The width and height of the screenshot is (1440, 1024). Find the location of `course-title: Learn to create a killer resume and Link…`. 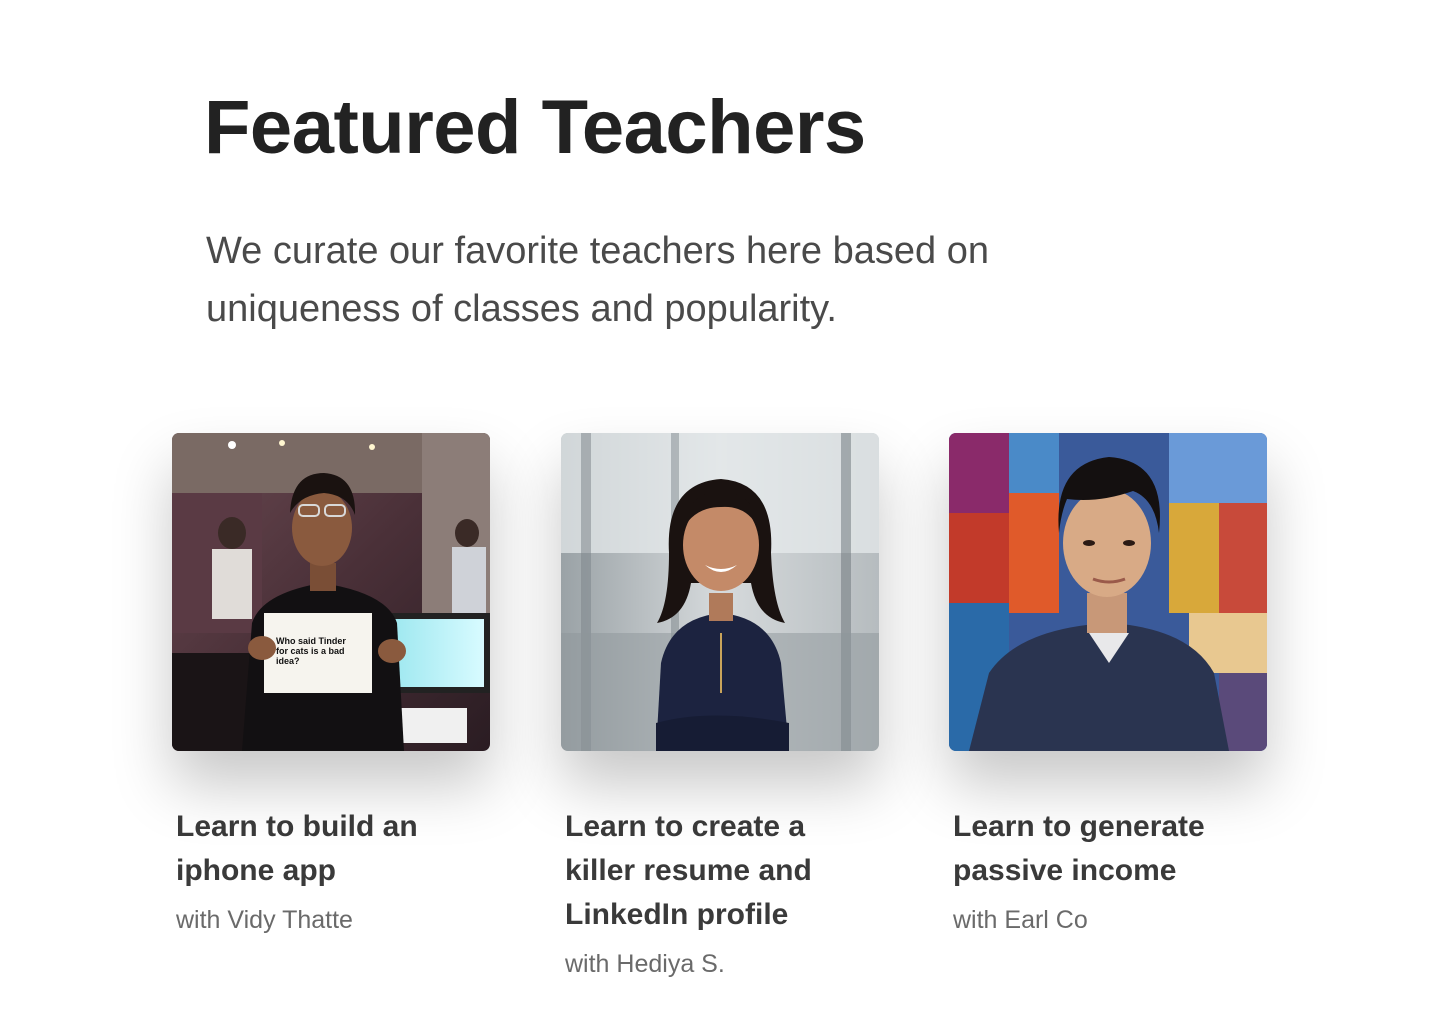

course-title: Learn to create a killer resume and Link… is located at coordinates (722, 871).